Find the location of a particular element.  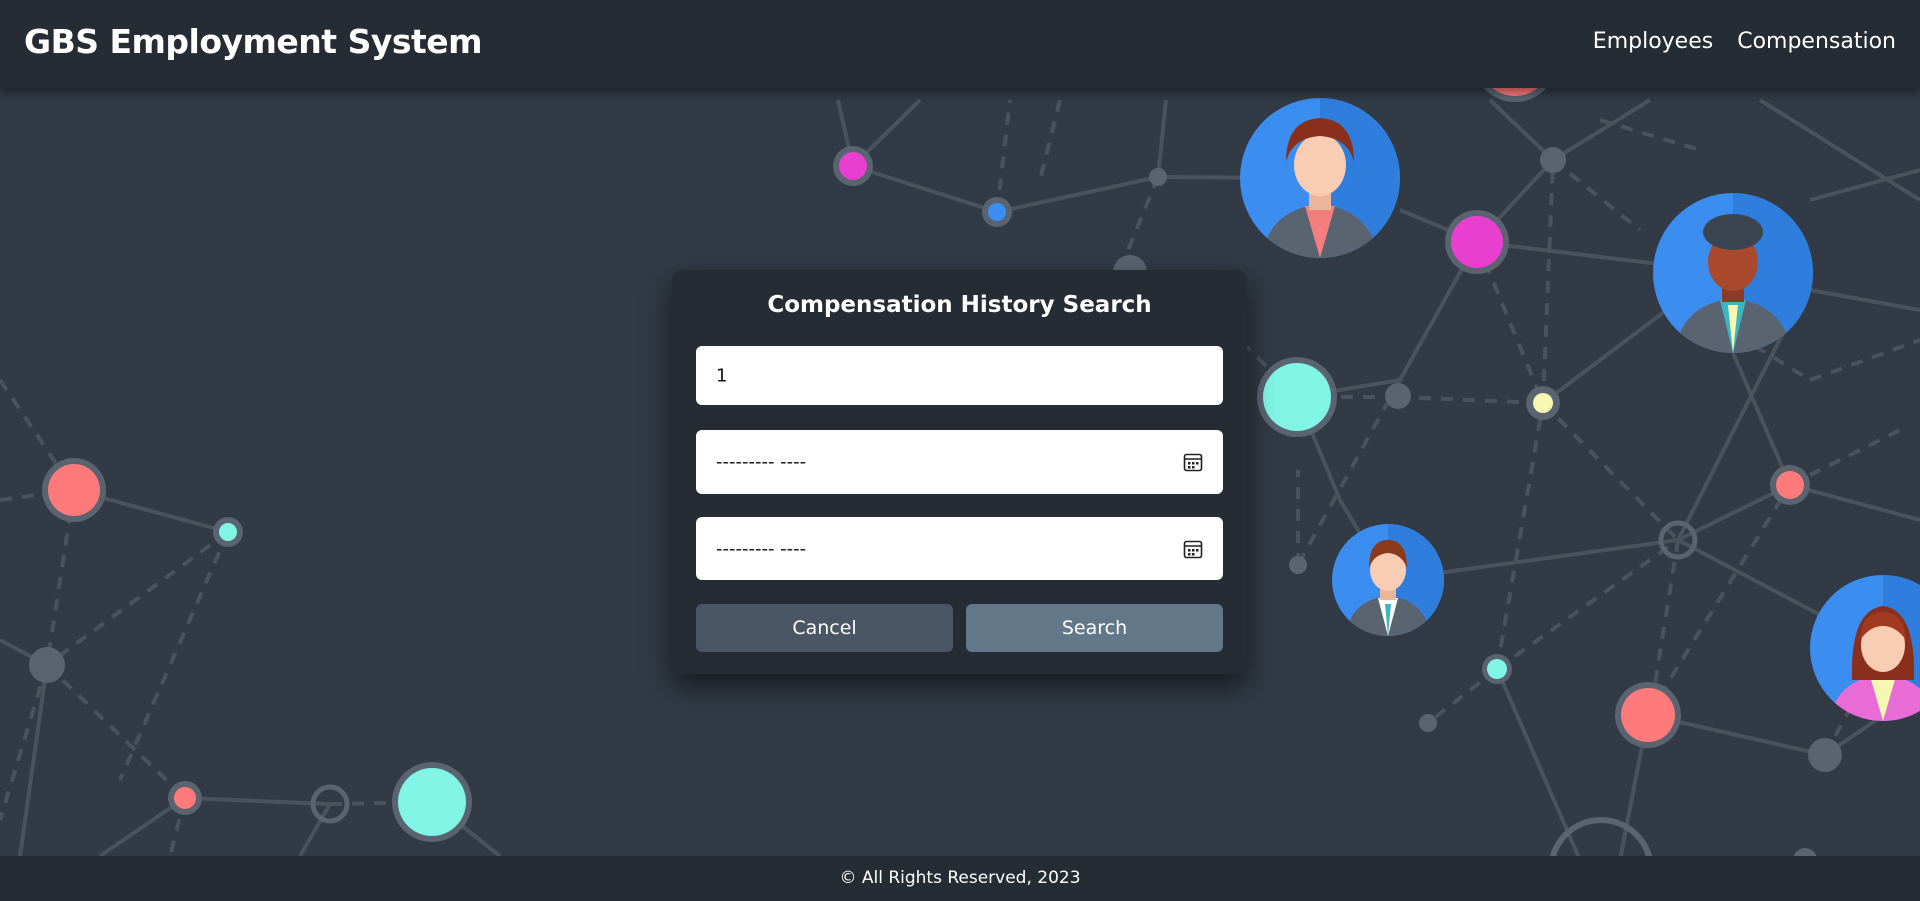

card-title: Compensation History Search is located at coordinates (959, 305).